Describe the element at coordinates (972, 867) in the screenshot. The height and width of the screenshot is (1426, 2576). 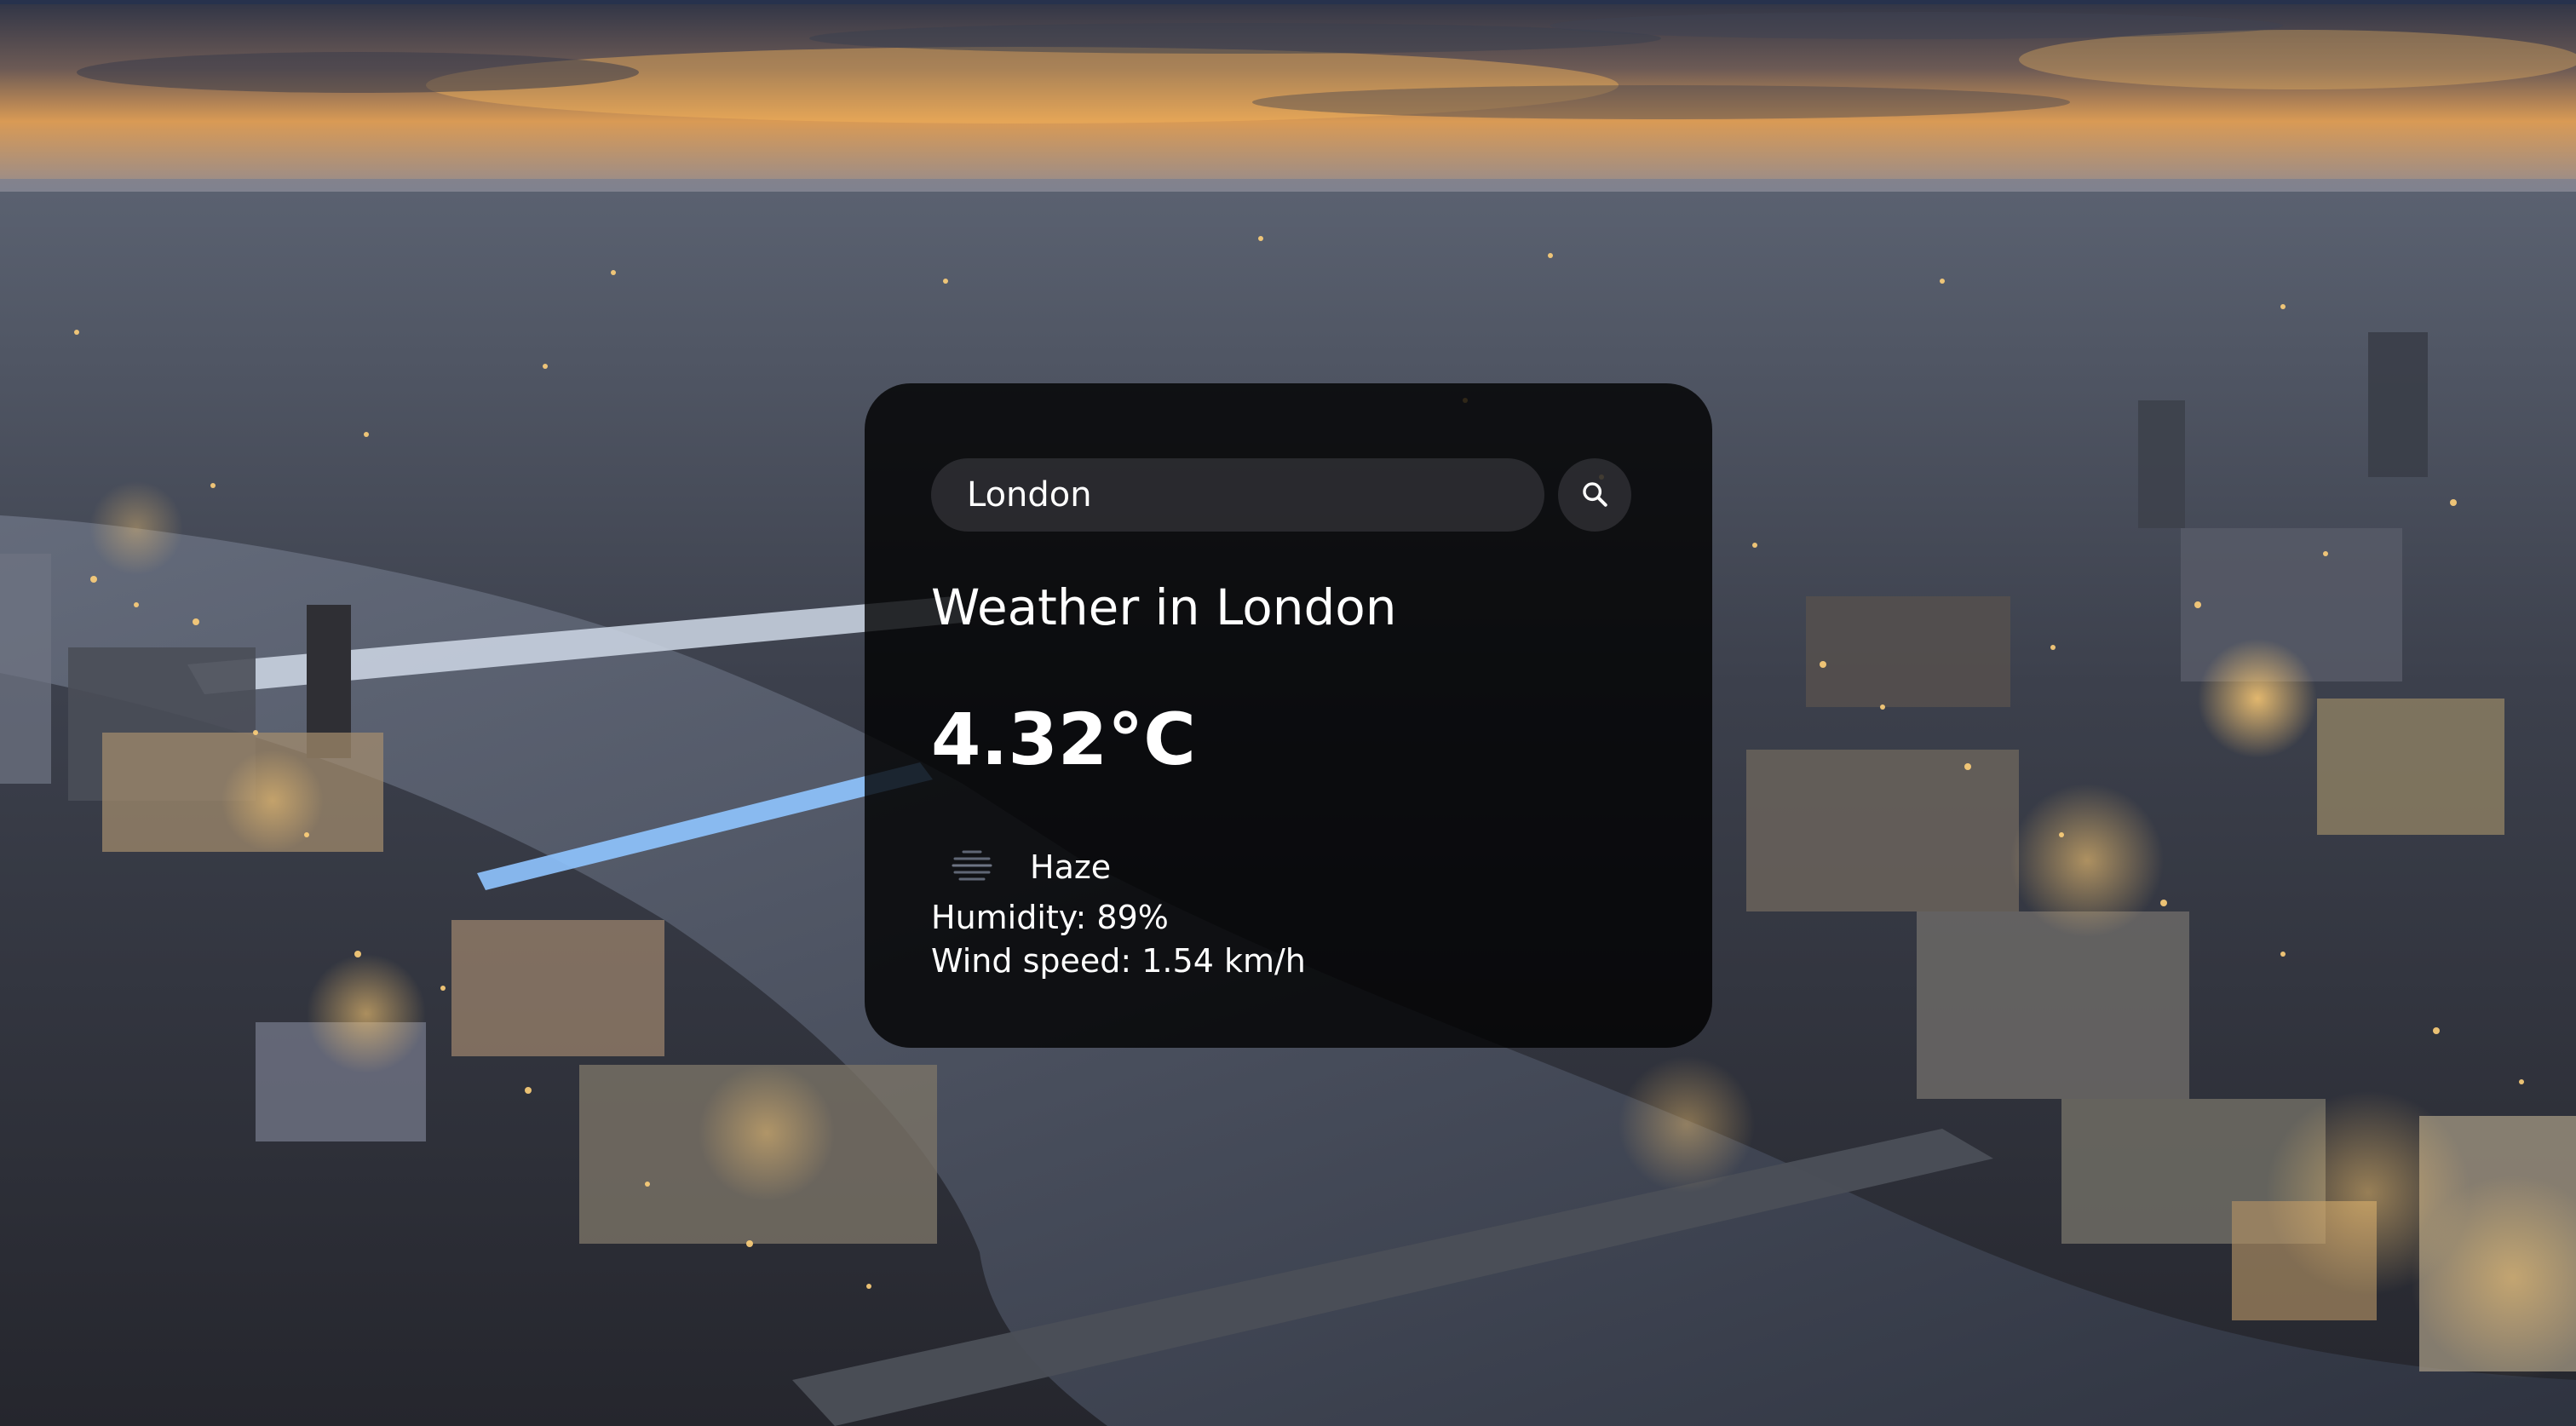
I see `haze-icon` at that location.